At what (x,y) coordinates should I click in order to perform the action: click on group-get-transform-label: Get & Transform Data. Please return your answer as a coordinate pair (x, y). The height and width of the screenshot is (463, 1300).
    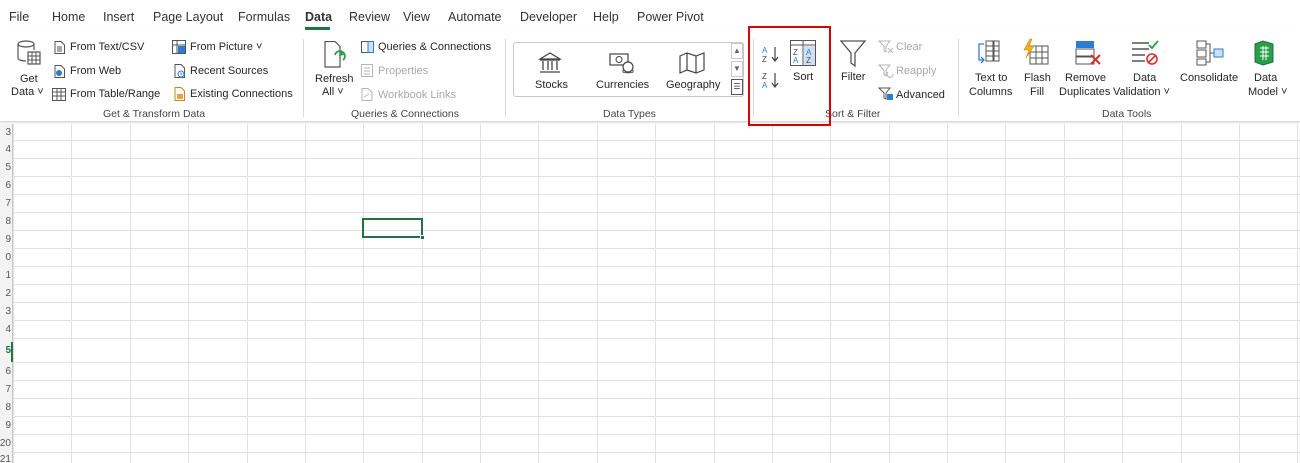
    Looking at the image, I should click on (154, 114).